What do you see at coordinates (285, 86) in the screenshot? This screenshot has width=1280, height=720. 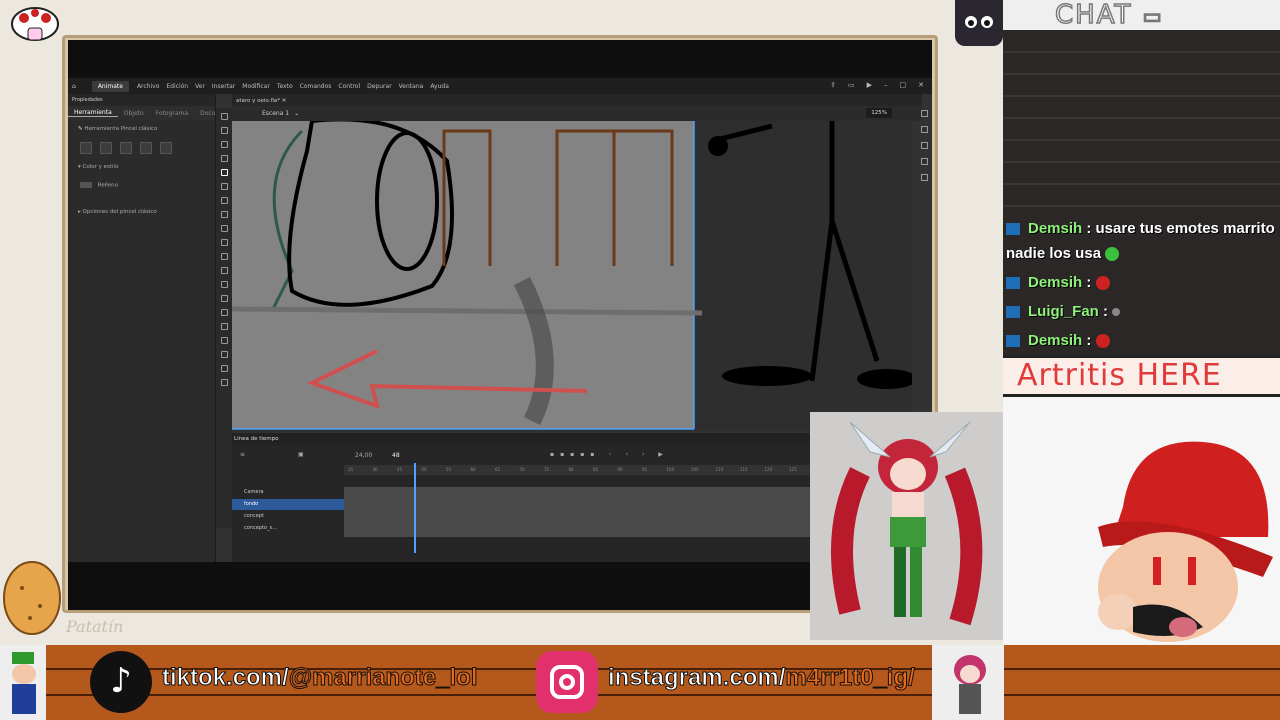 I see `menu-texto: Texto` at bounding box center [285, 86].